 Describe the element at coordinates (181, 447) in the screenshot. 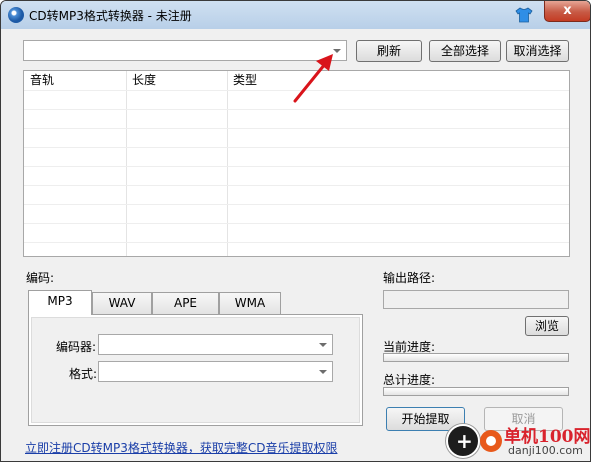

I see `register-link: 立即注册CD转MP3格式转换器，获取完整CD音乐提取权限` at that location.